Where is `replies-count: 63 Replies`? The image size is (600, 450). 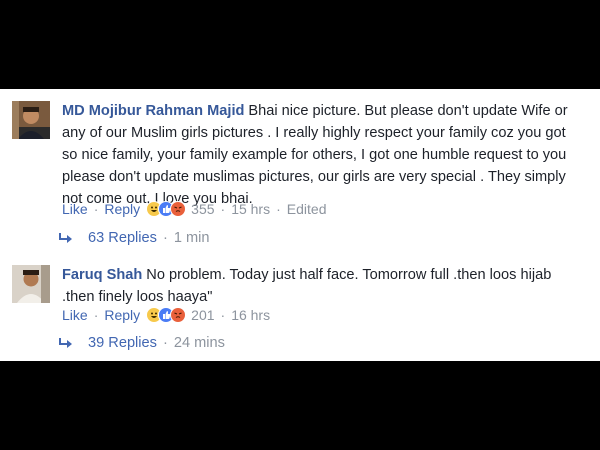 replies-count: 63 Replies is located at coordinates (122, 238).